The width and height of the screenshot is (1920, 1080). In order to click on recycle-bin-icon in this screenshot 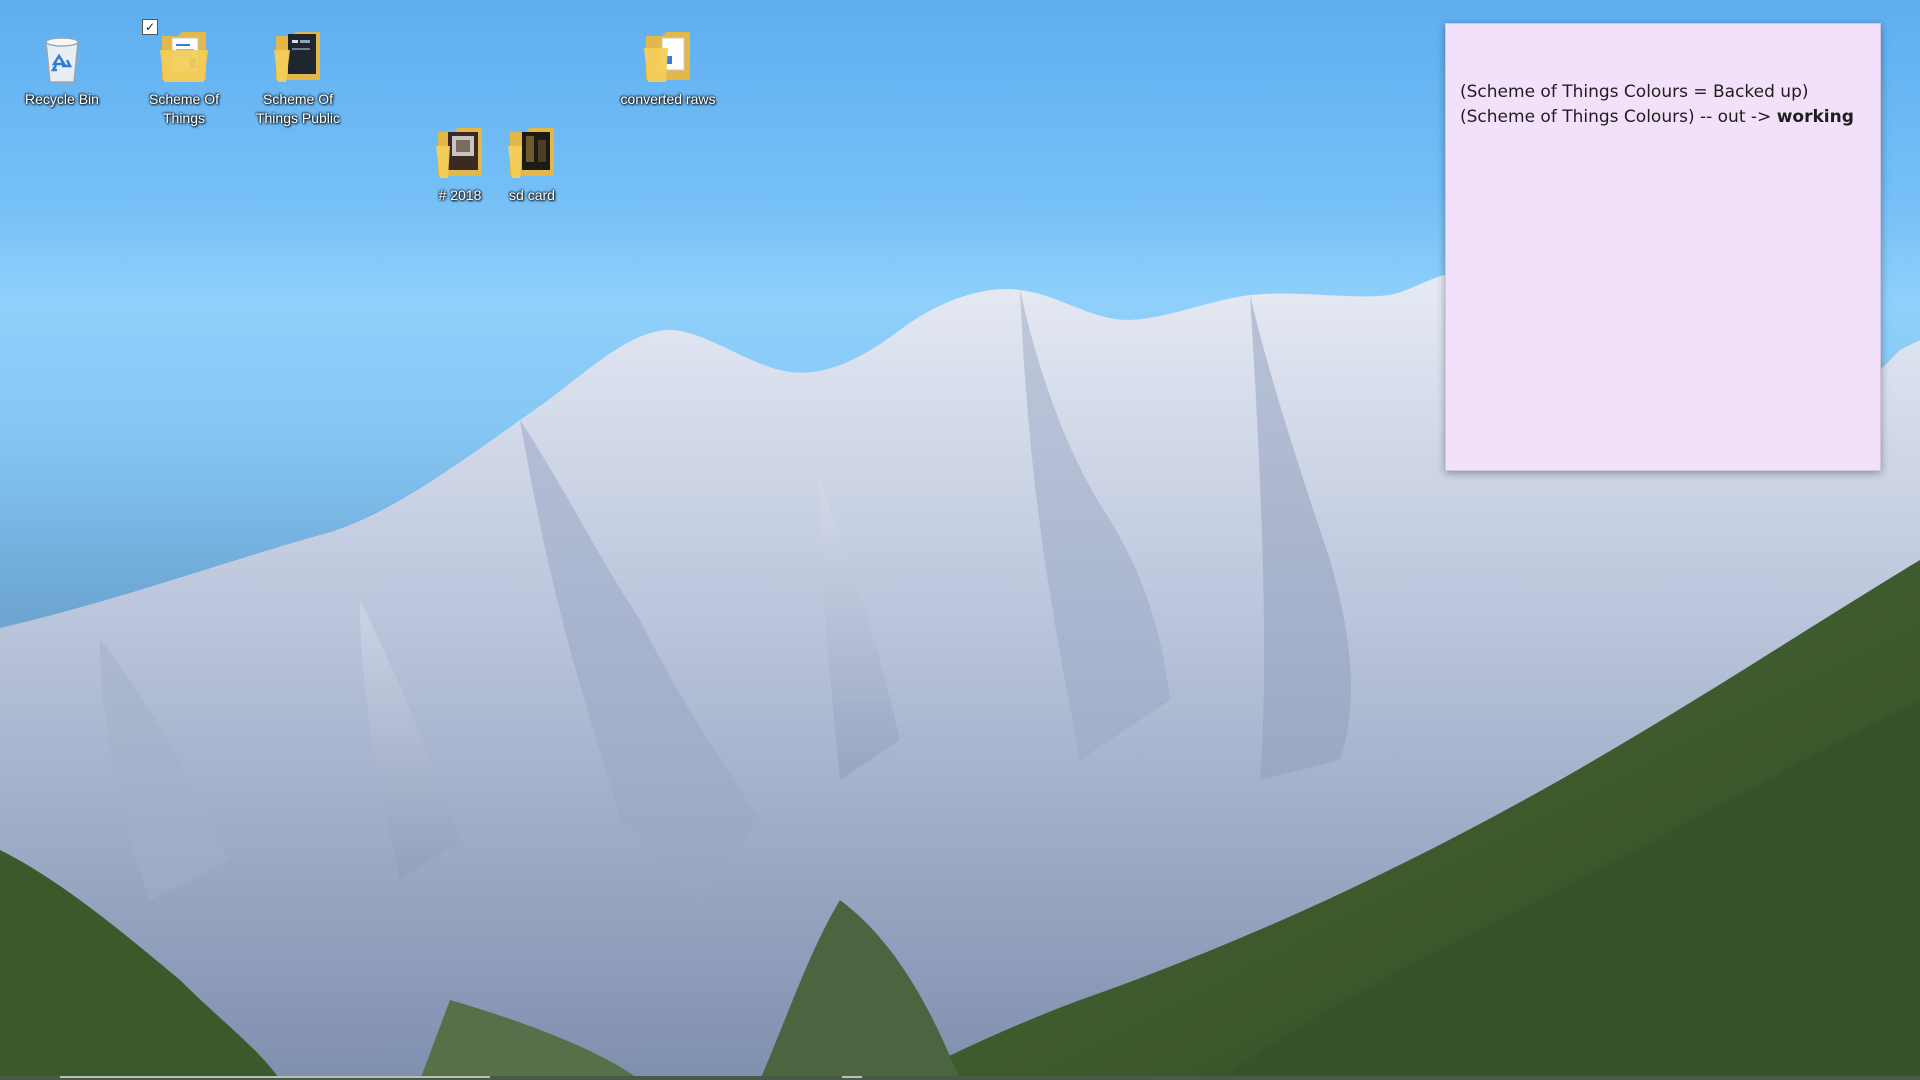, I will do `click(62, 56)`.